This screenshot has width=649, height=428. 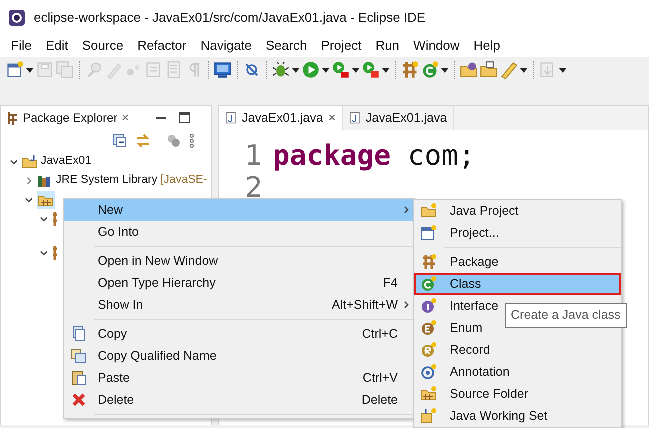 What do you see at coordinates (184, 180) in the screenshot?
I see `tree-item-suffix: [JavaSE-` at bounding box center [184, 180].